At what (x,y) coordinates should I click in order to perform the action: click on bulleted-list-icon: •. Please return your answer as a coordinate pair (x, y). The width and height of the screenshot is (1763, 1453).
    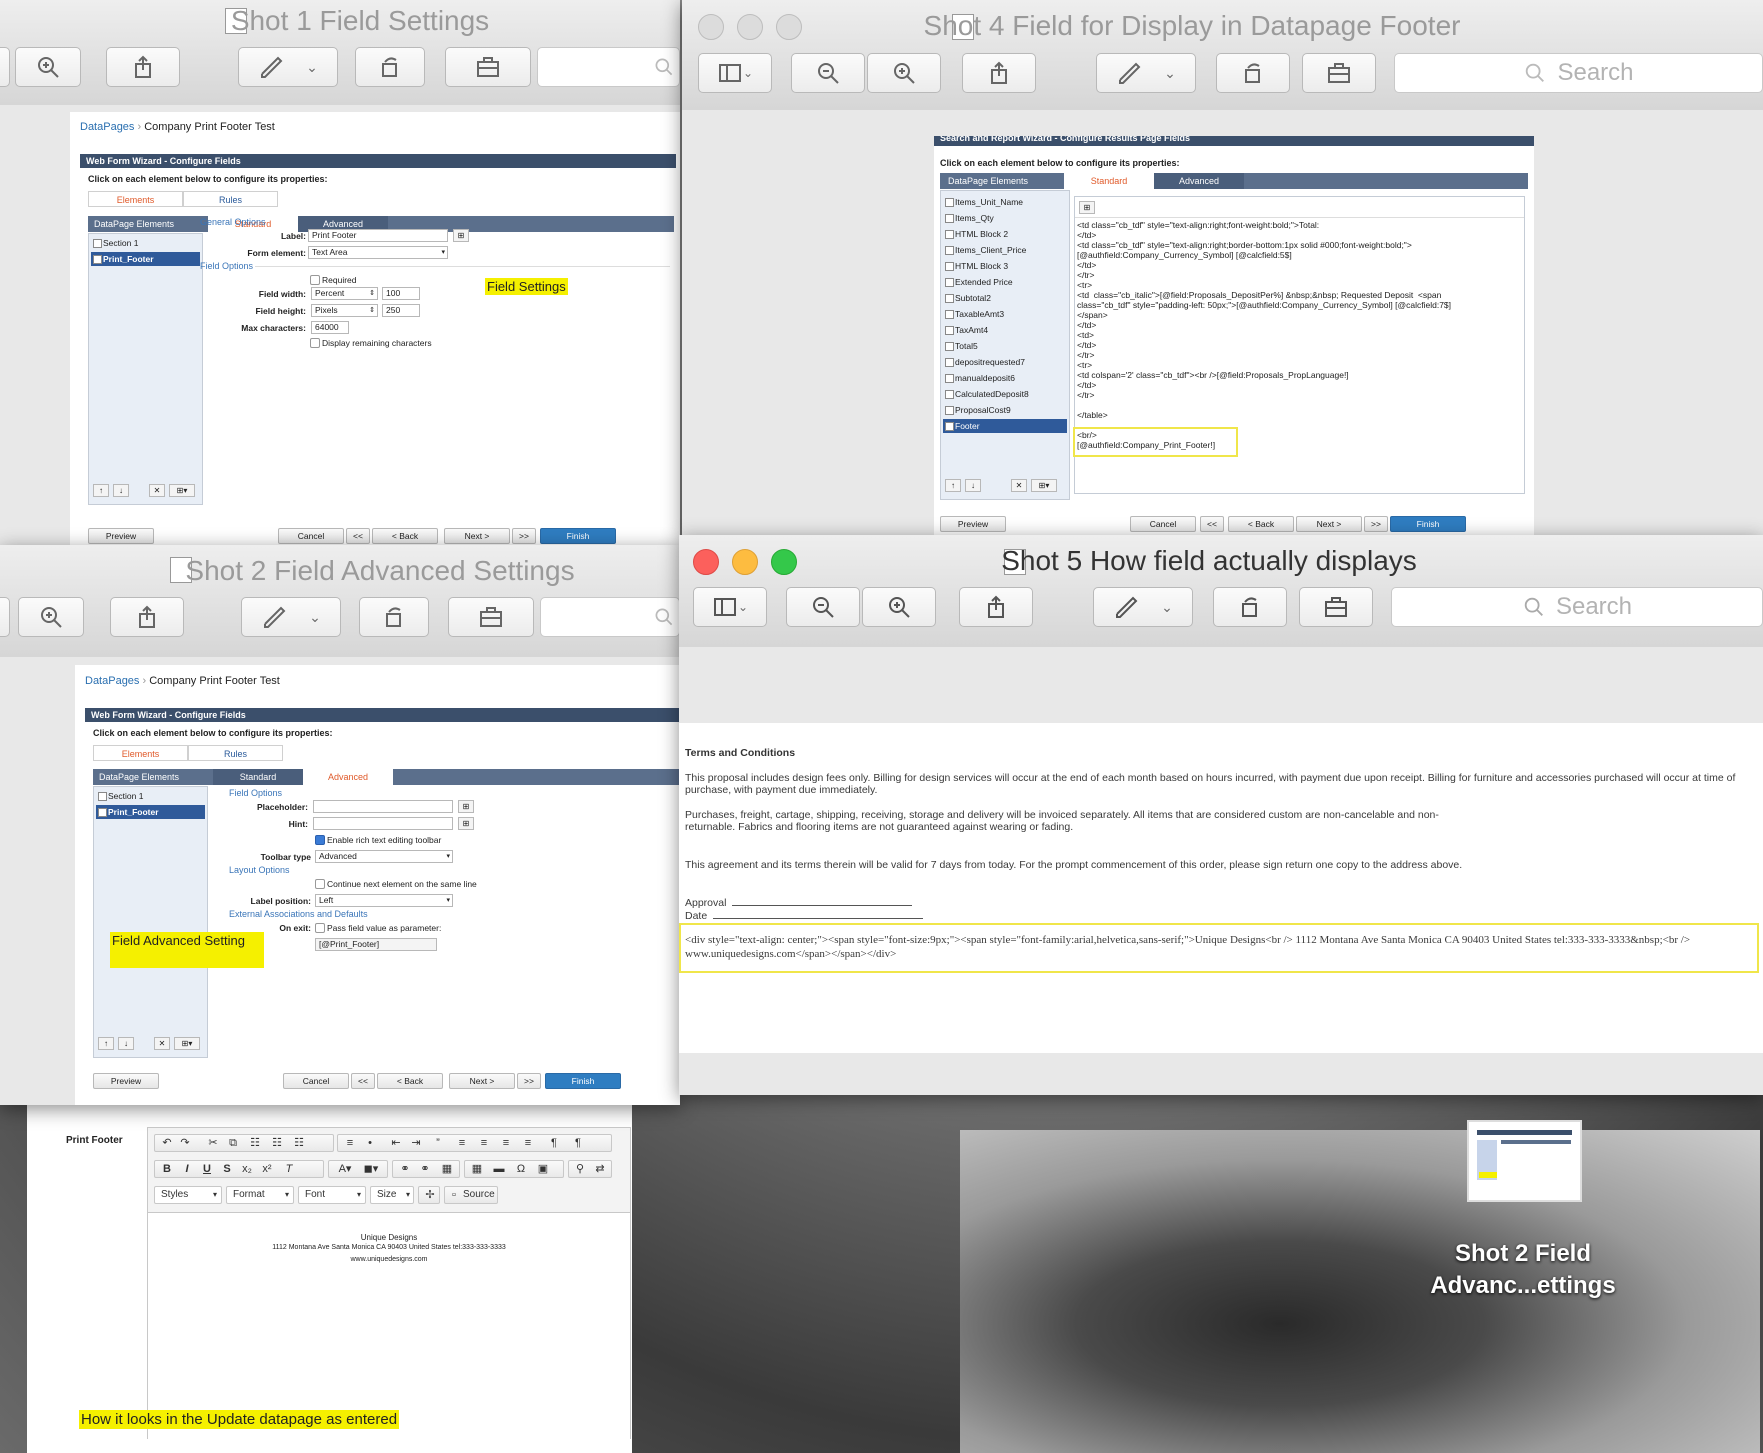
    Looking at the image, I should click on (370, 1143).